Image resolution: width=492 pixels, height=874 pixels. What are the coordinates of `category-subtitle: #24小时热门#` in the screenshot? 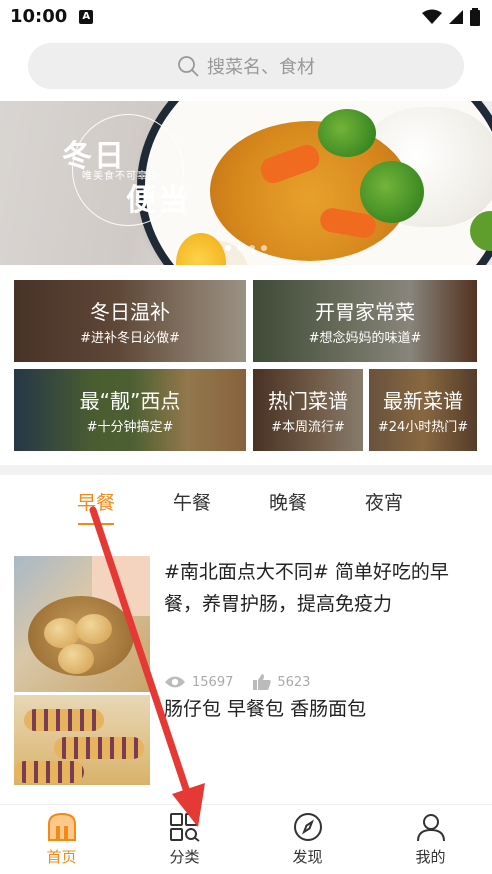 It's located at (423, 427).